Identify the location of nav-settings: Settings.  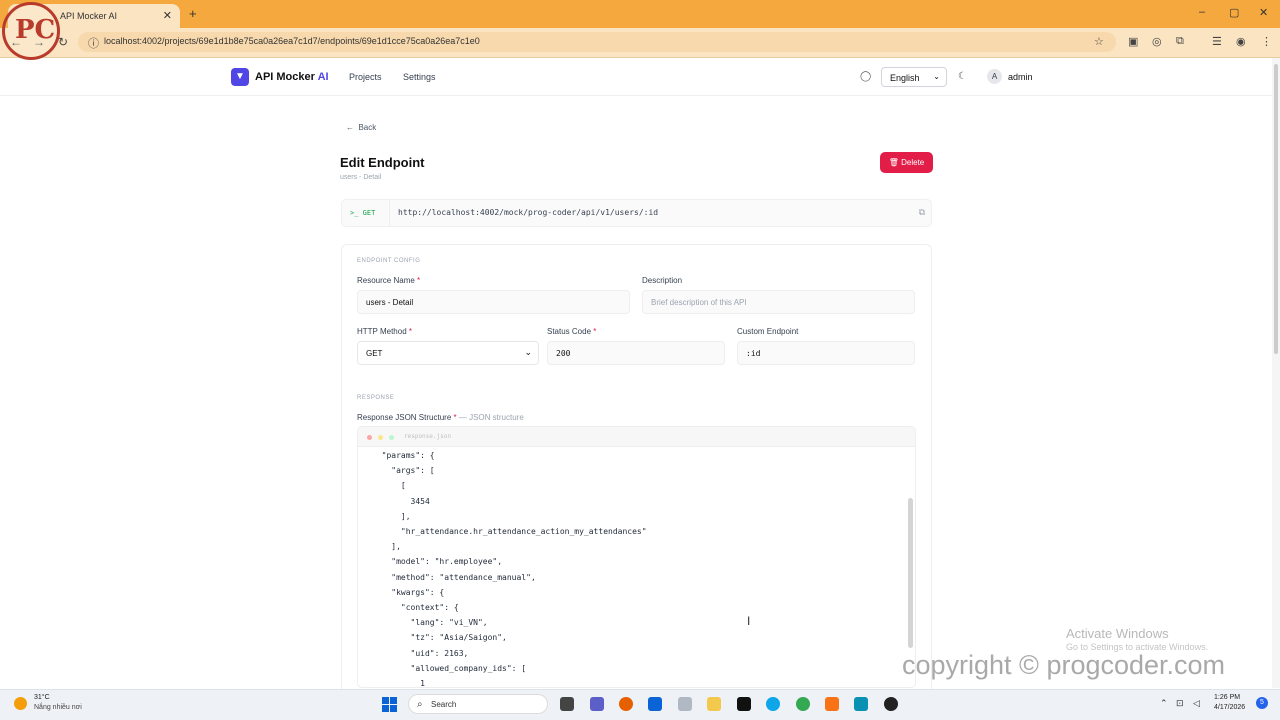
(419, 77).